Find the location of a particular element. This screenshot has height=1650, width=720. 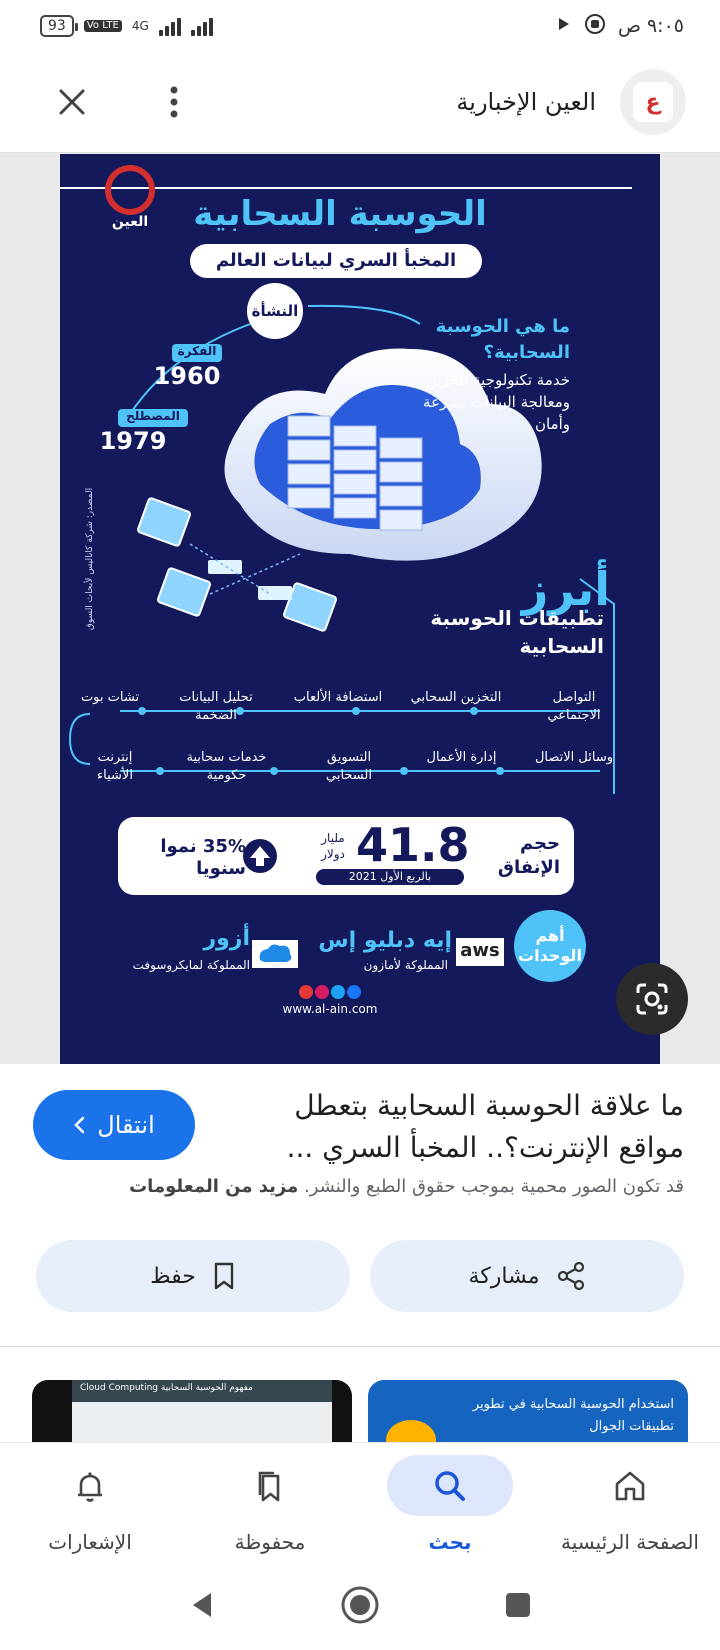

info-spend-value: 41.8 is located at coordinates (413, 845).